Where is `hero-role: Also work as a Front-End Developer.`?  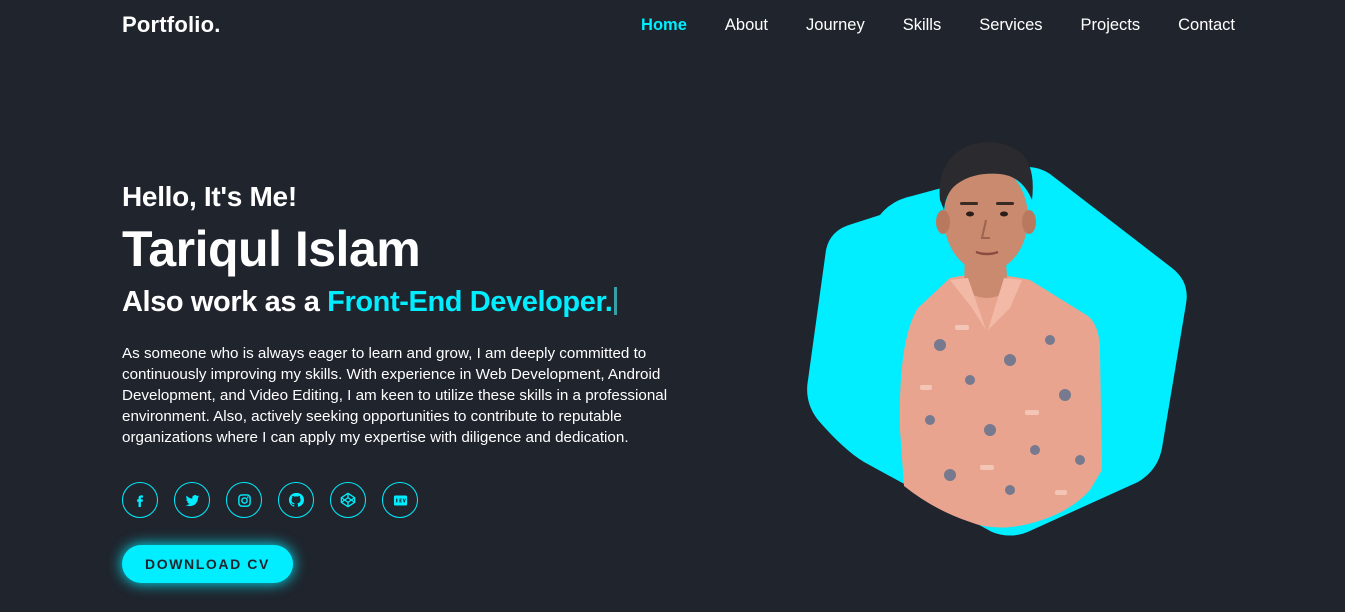 hero-role: Also work as a Front-End Developer. is located at coordinates (422, 302).